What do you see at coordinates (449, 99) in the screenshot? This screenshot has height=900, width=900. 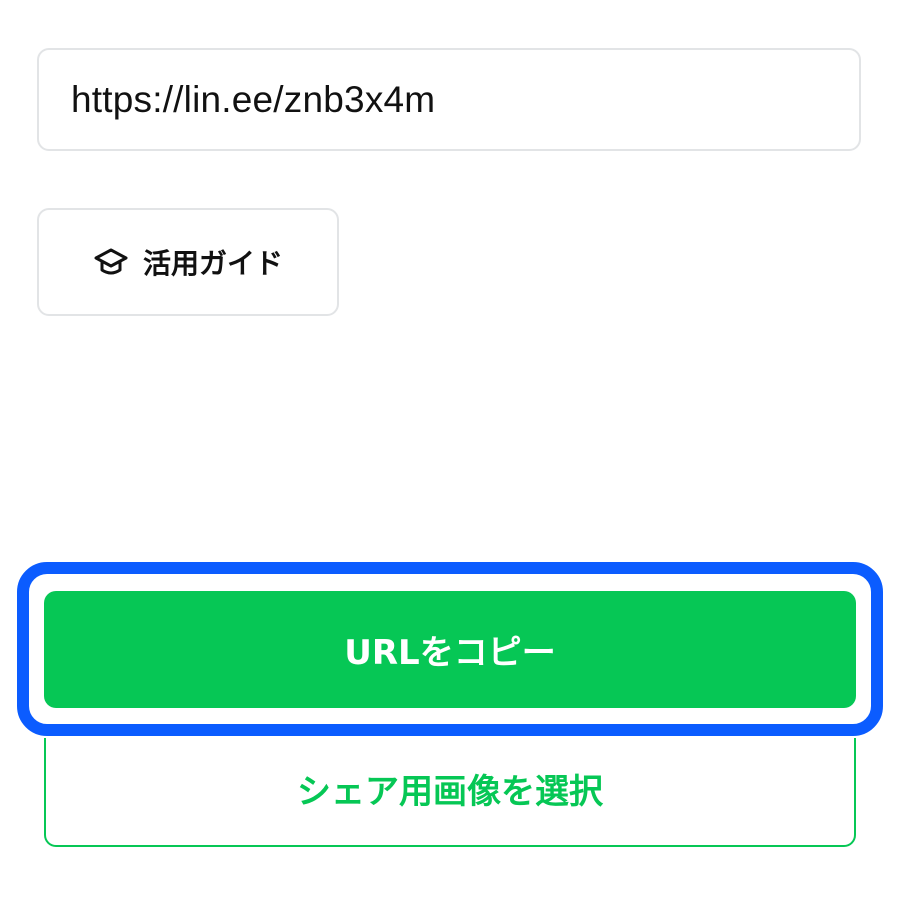 I see `url-field: https://lin.ee/znb3x4m` at bounding box center [449, 99].